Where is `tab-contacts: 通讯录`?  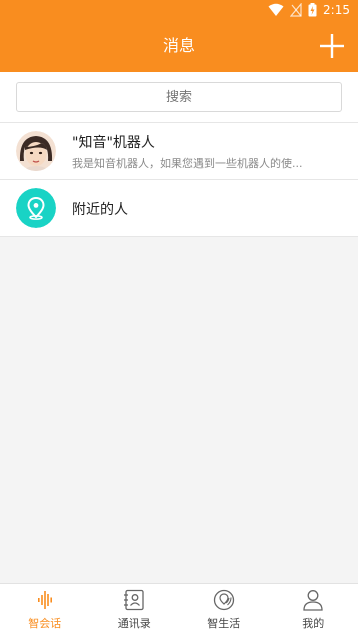
tab-contacts: 通讯录 is located at coordinates (135, 608).